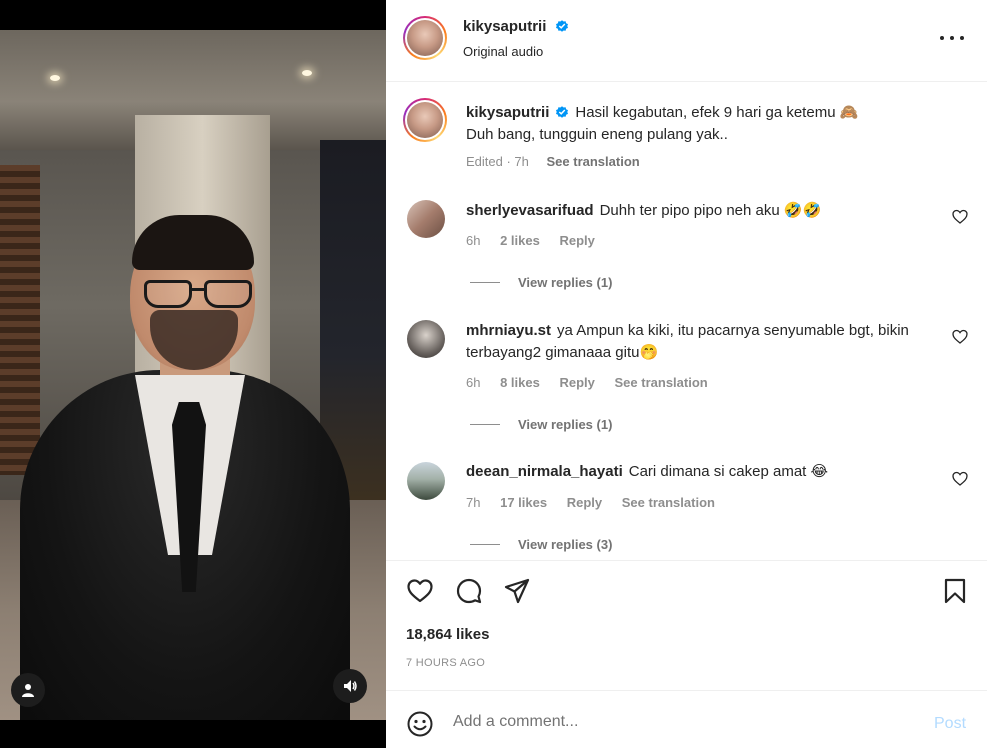 The image size is (987, 748). I want to click on comment-meta: 6h 2 likes Reply, so click(538, 240).